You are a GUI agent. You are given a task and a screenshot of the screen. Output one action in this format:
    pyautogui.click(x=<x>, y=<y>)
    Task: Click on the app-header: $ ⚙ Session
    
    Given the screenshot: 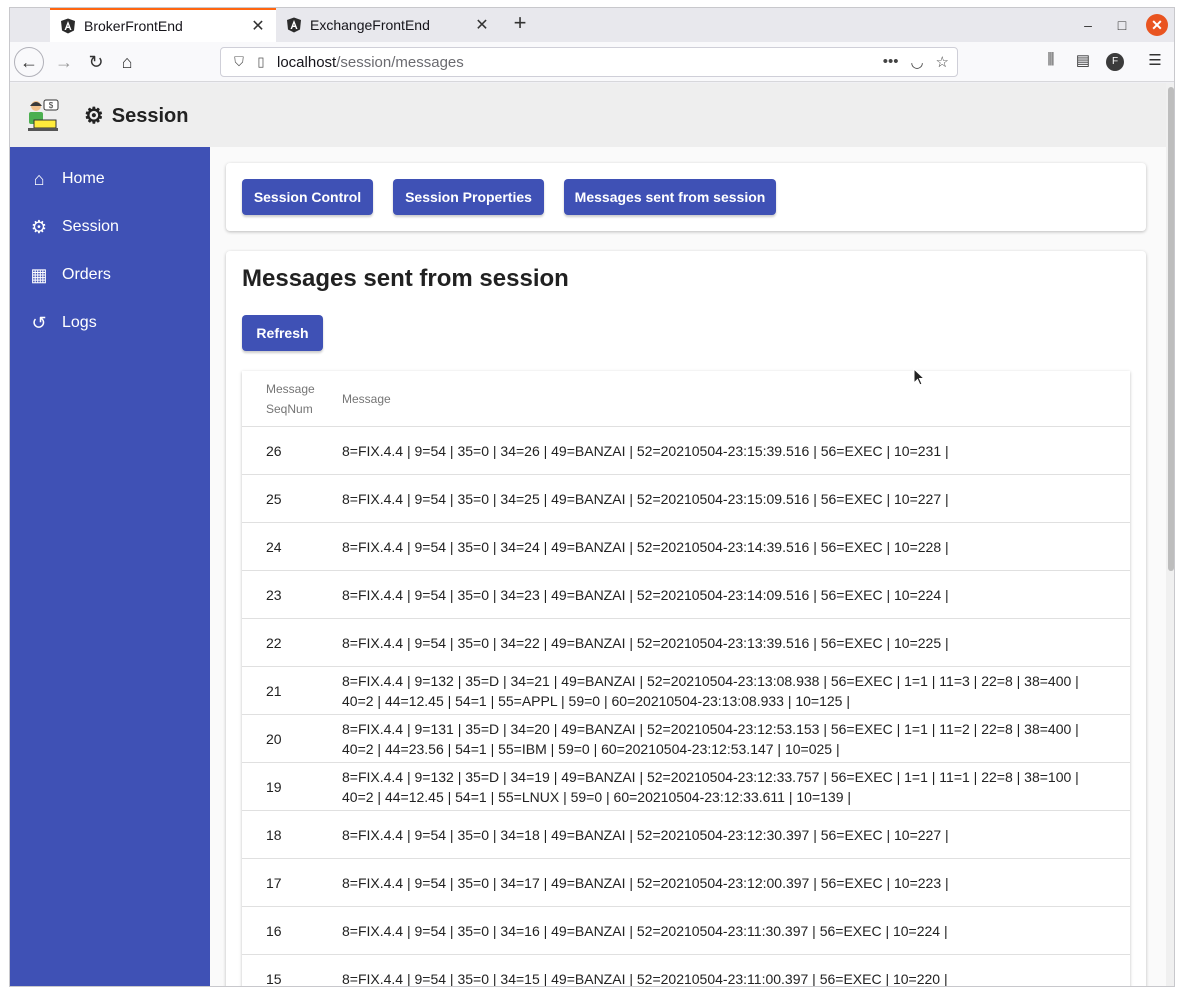 What is the action you would take?
    pyautogui.click(x=588, y=115)
    